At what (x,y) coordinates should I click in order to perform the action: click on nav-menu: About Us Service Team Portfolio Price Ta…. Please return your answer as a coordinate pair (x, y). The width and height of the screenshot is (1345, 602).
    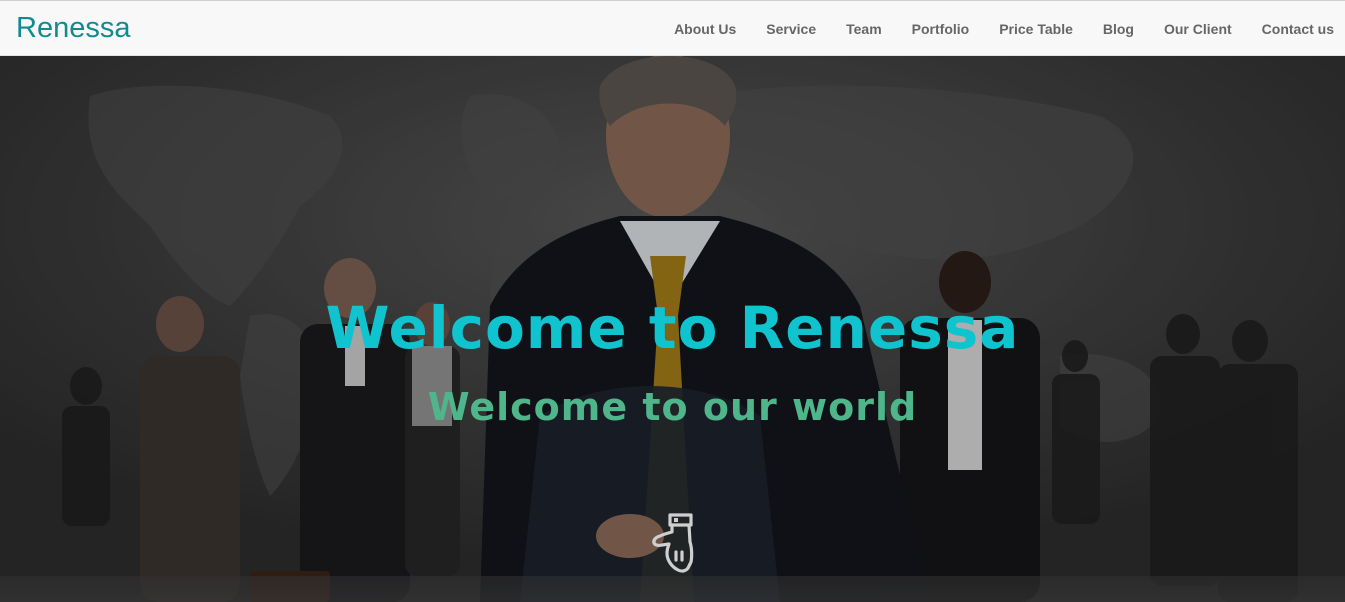
    Looking at the image, I should click on (1002, 29).